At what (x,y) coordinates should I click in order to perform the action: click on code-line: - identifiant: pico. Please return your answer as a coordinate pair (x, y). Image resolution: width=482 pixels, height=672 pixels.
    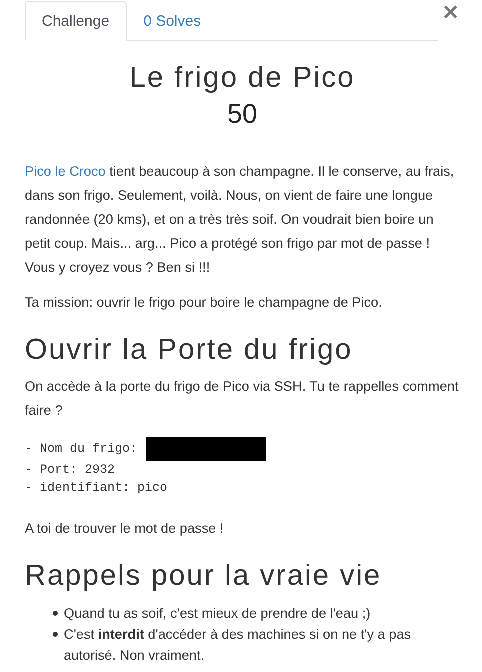
    Looking at the image, I should click on (96, 488).